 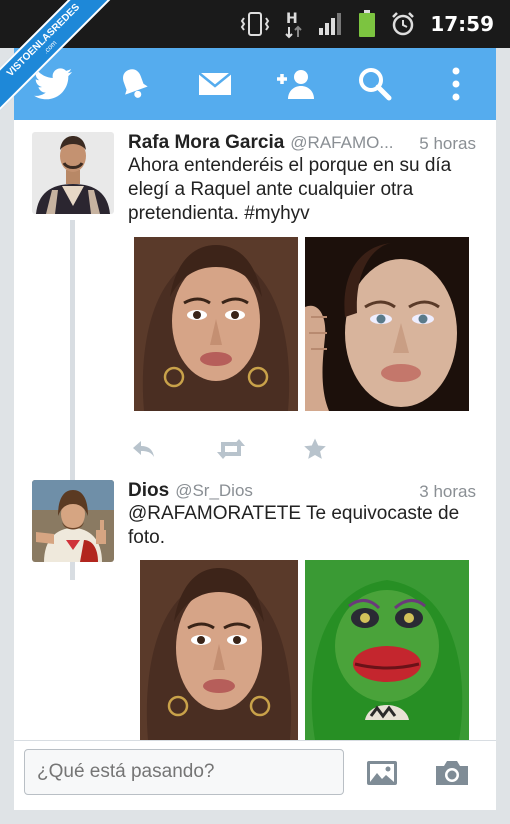 I want to click on compose-tweet-input, so click(x=184, y=772).